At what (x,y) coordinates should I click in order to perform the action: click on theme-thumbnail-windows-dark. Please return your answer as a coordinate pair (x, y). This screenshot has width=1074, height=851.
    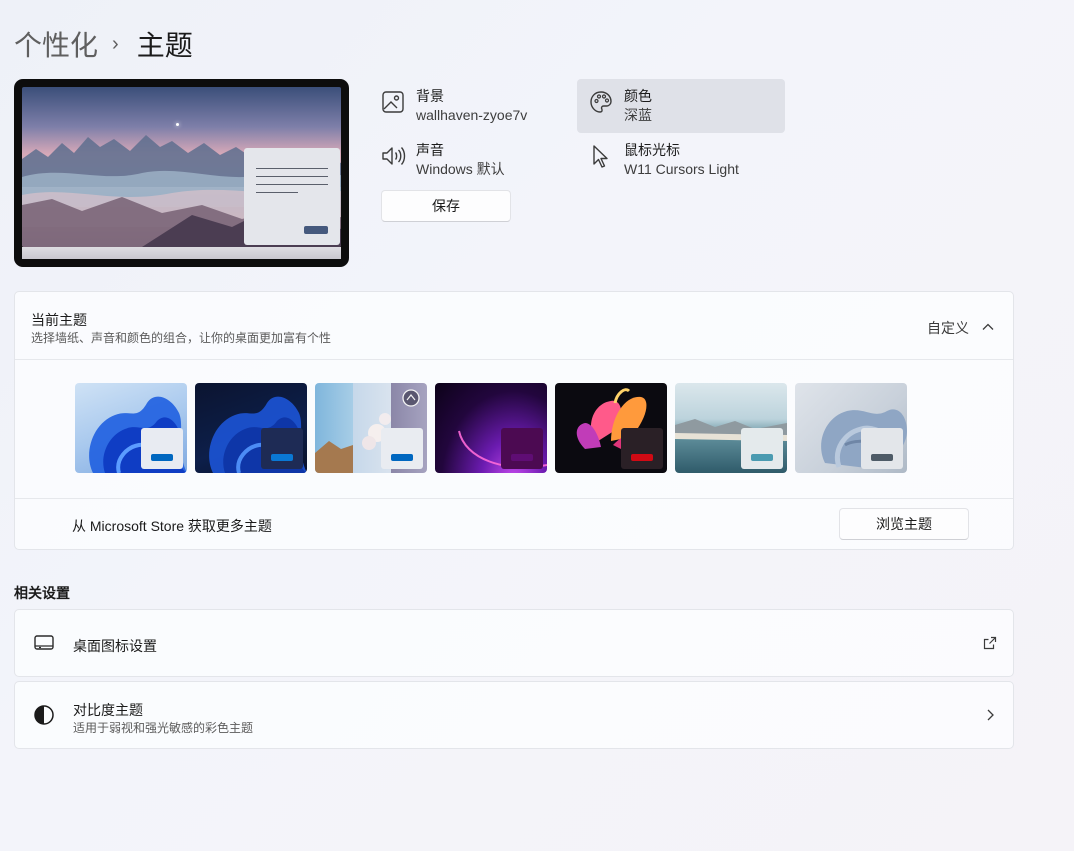
    Looking at the image, I should click on (251, 428).